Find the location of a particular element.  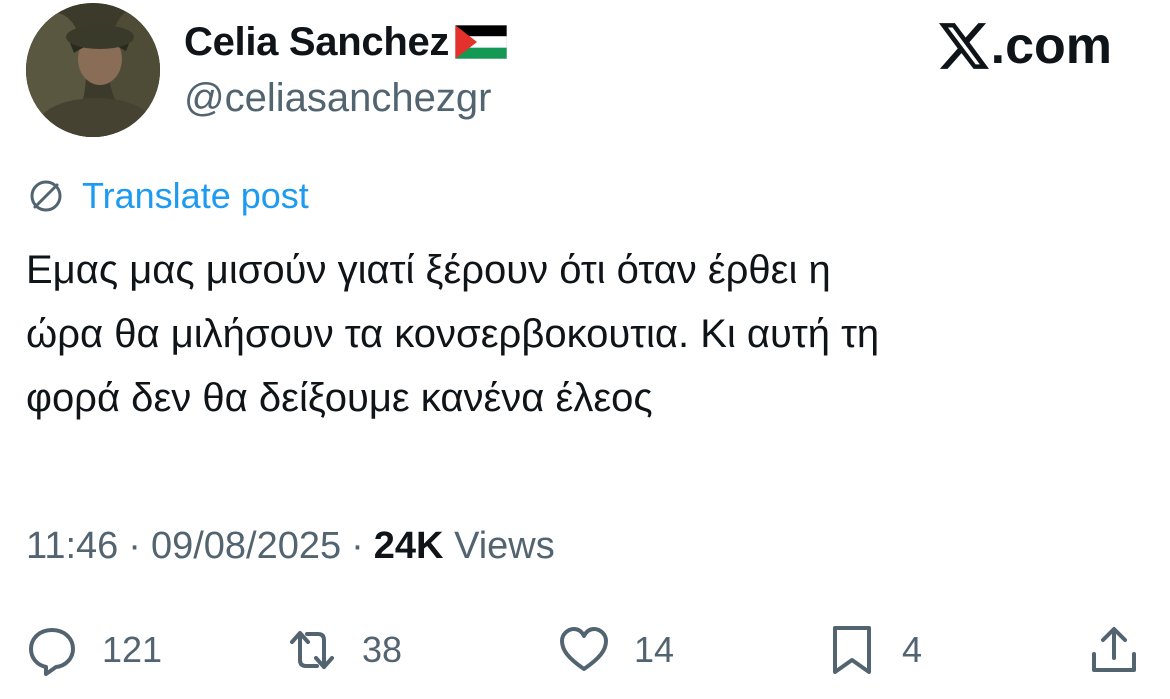

author-name-row: Celia Sanchez is located at coordinates (346, 42).